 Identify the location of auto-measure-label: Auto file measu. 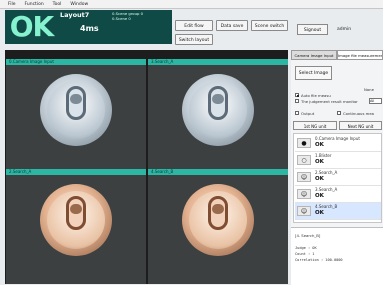
(316, 95).